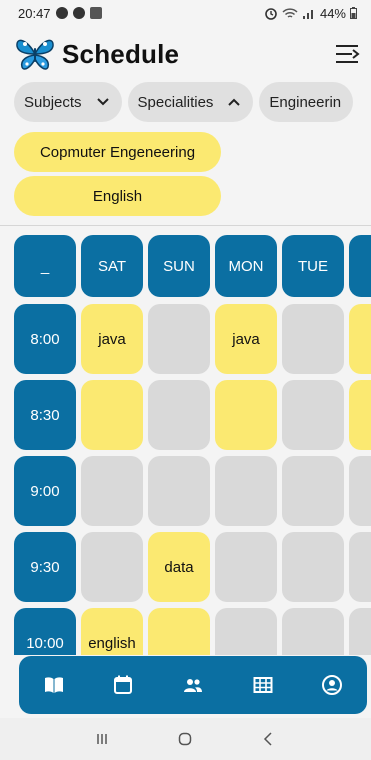 The width and height of the screenshot is (371, 760). I want to click on pill-label: Copmuter Engeneering, so click(117, 152).